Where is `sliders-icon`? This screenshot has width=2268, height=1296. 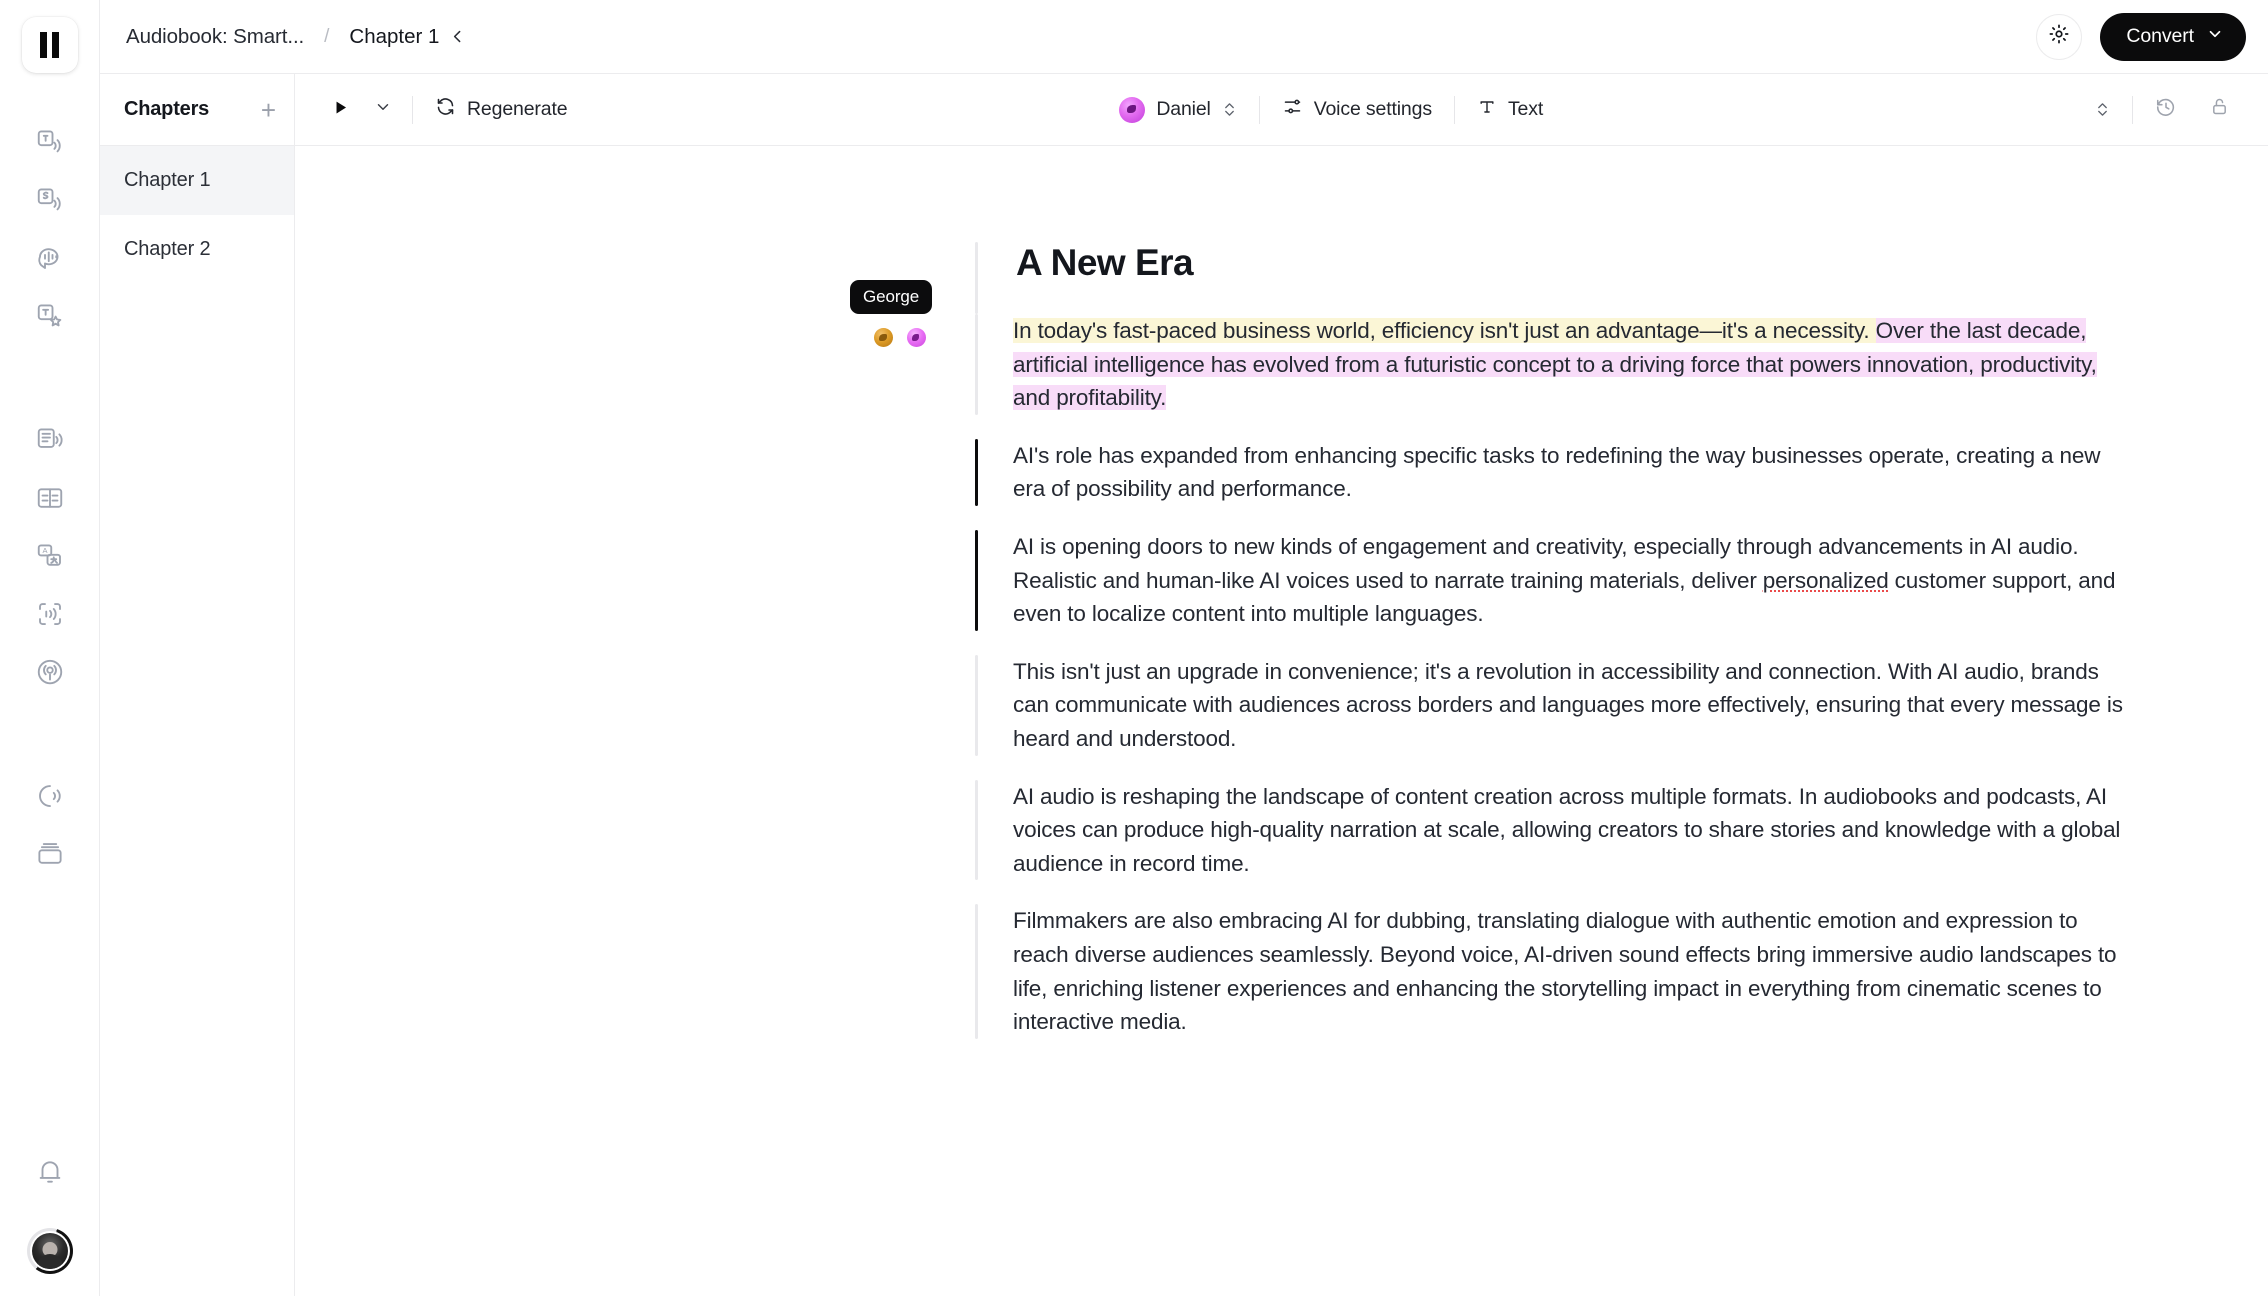
sliders-icon is located at coordinates (1292, 109).